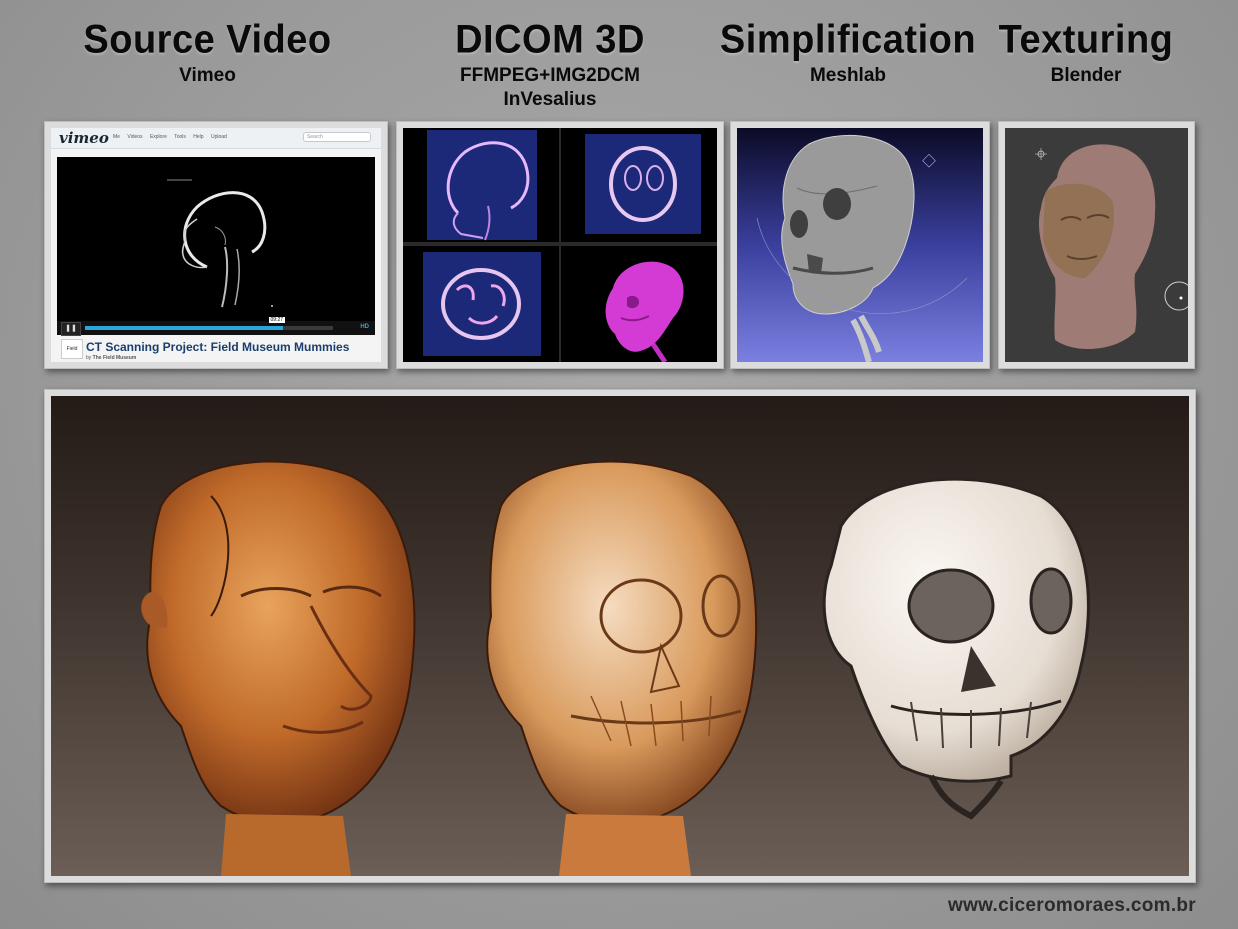 This screenshot has width=1238, height=929. What do you see at coordinates (848, 75) in the screenshot?
I see `heading-tool: Meshlab` at bounding box center [848, 75].